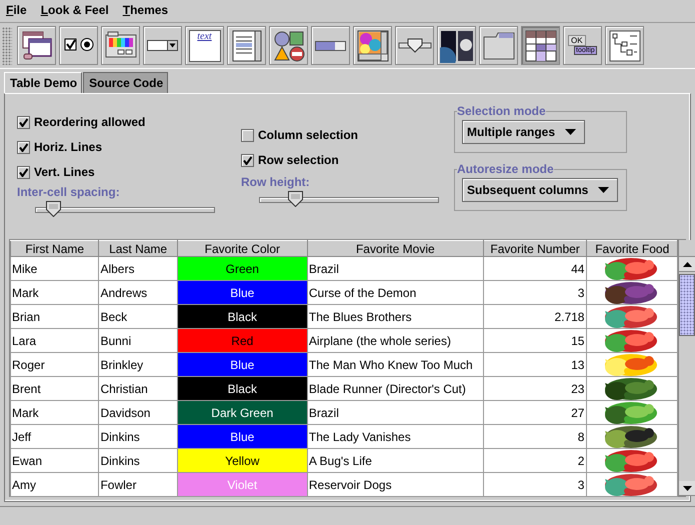 The height and width of the screenshot is (525, 695). I want to click on table-cell: Beck, so click(138, 316).